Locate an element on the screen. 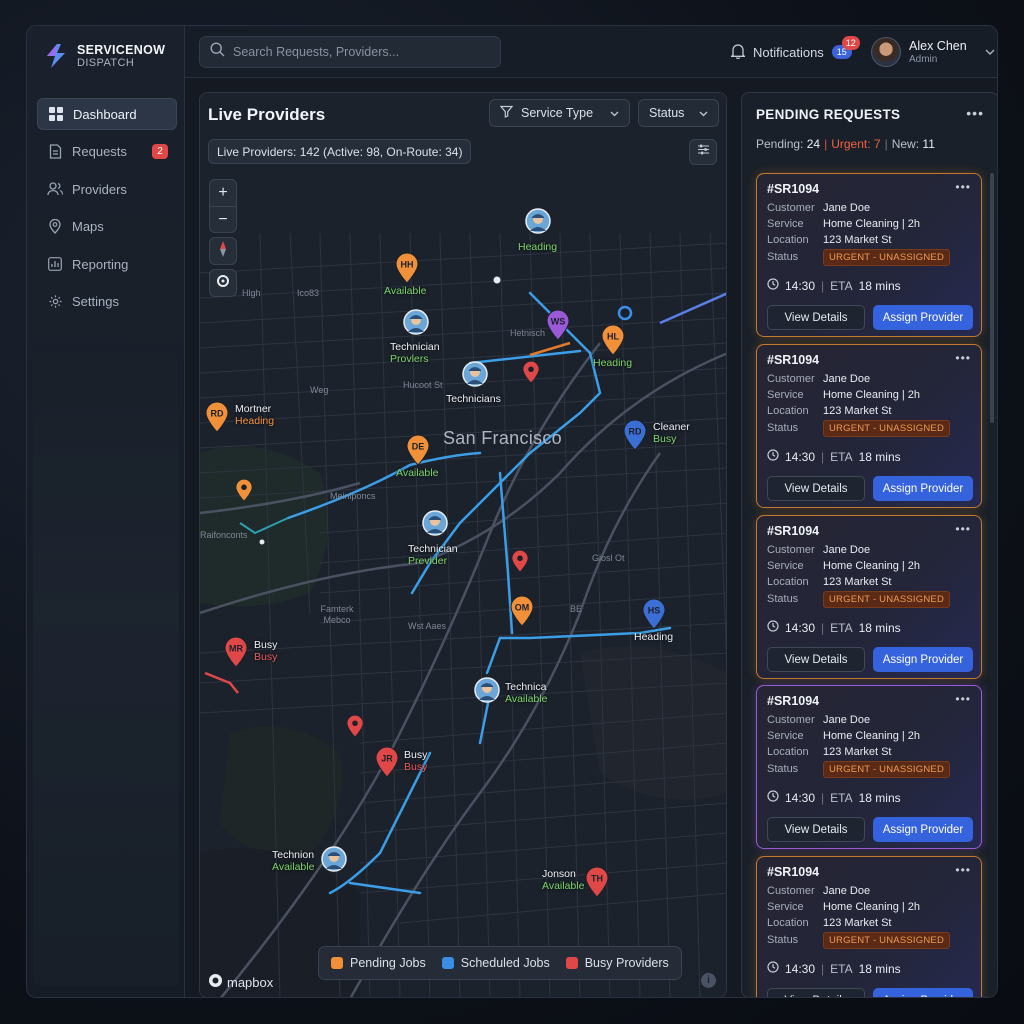 The width and height of the screenshot is (1024, 1024). legend-swatch is located at coordinates (571, 963).